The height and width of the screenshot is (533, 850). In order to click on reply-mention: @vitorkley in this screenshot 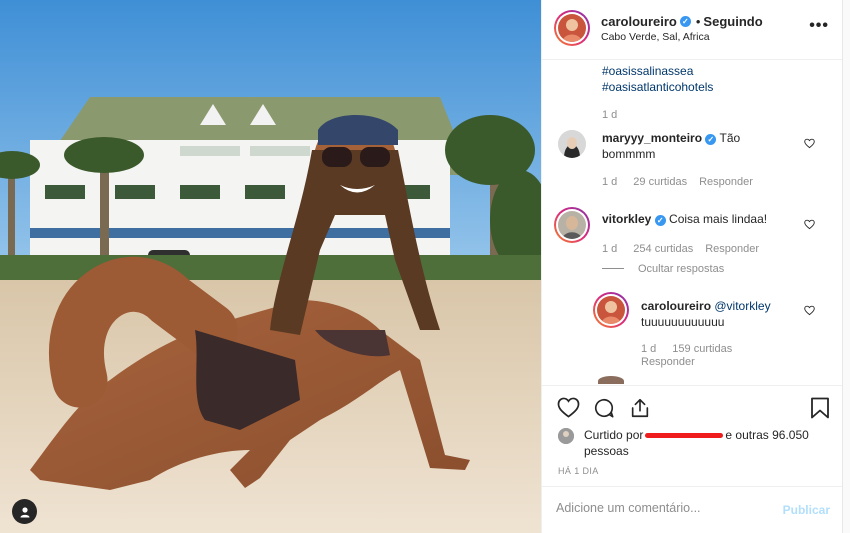, I will do `click(742, 306)`.